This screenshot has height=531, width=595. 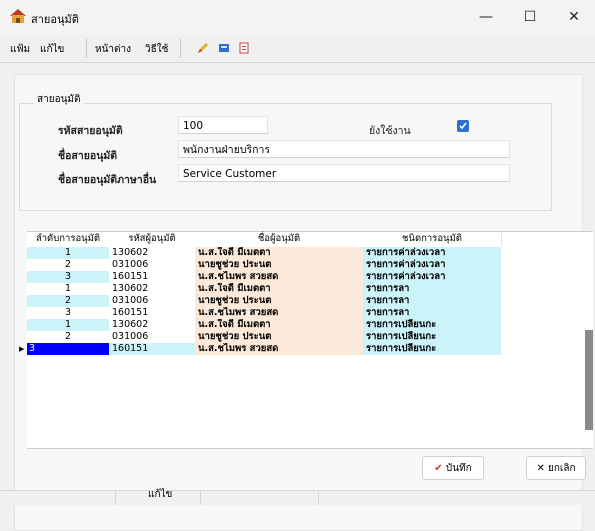 I want to click on active-label: ยังใช้งาน, so click(x=390, y=131).